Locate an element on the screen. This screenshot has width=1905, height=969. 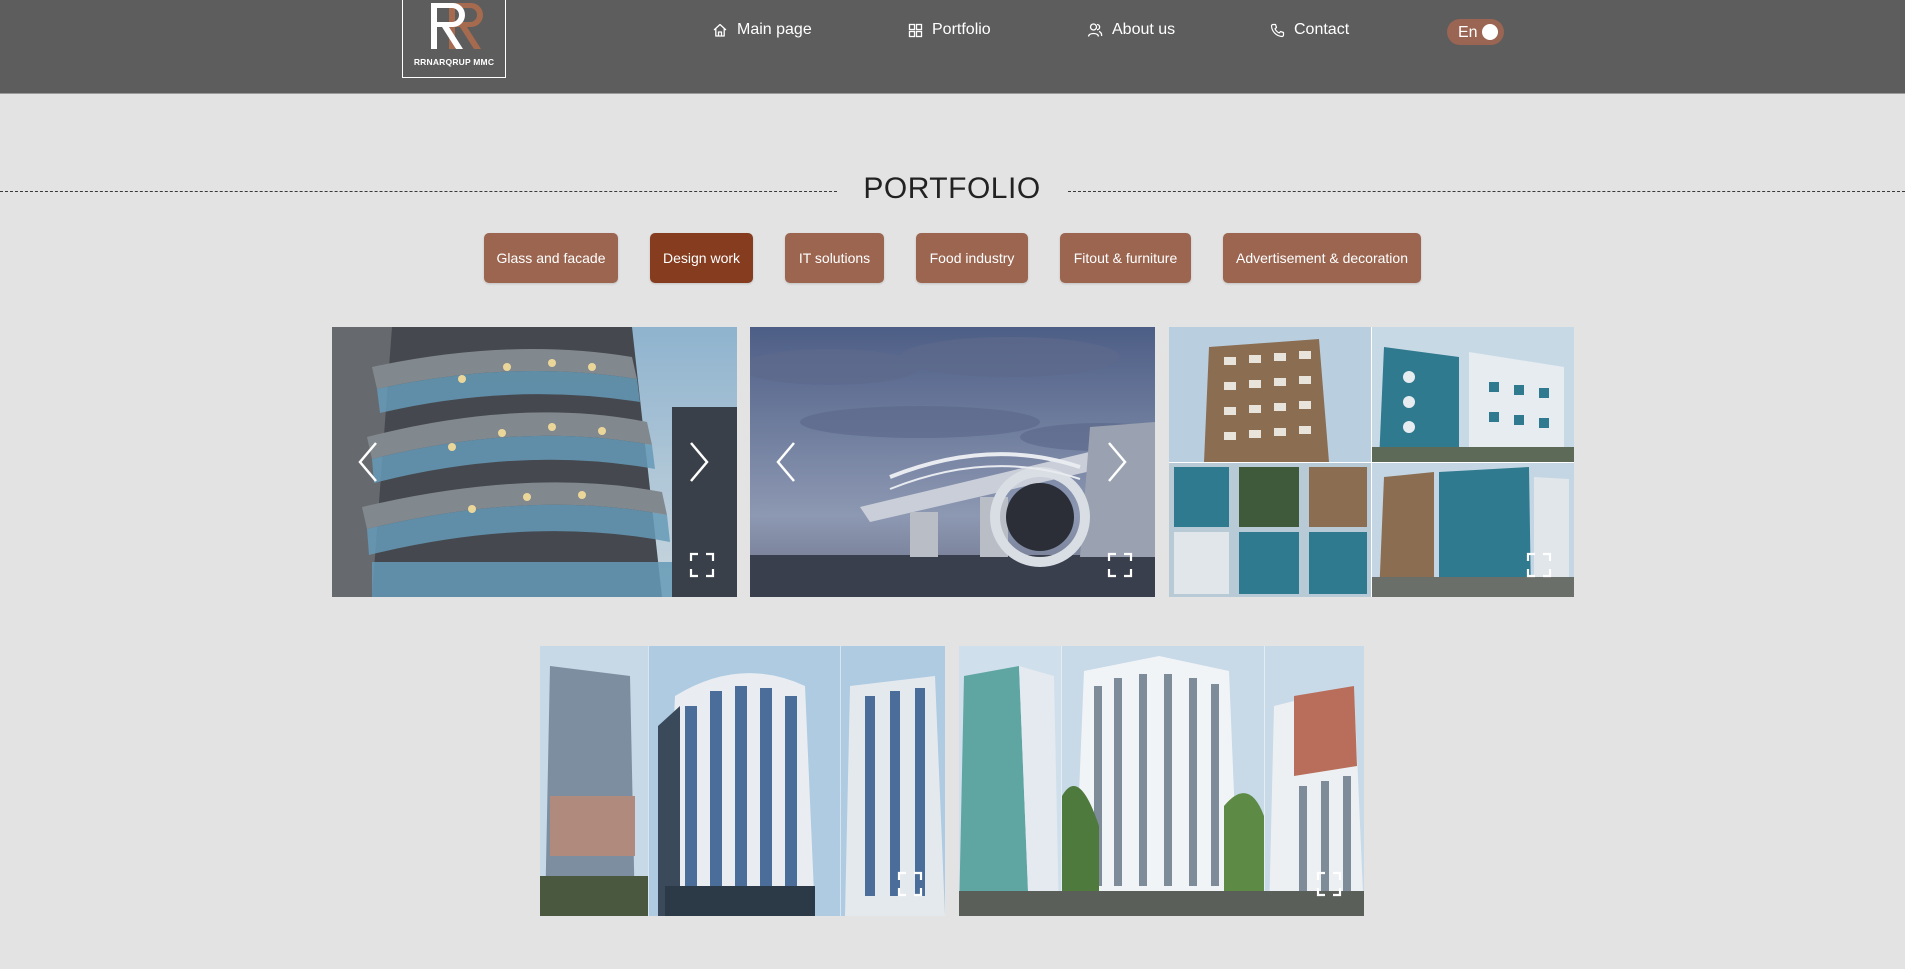
nav-label: Main page is located at coordinates (774, 29).